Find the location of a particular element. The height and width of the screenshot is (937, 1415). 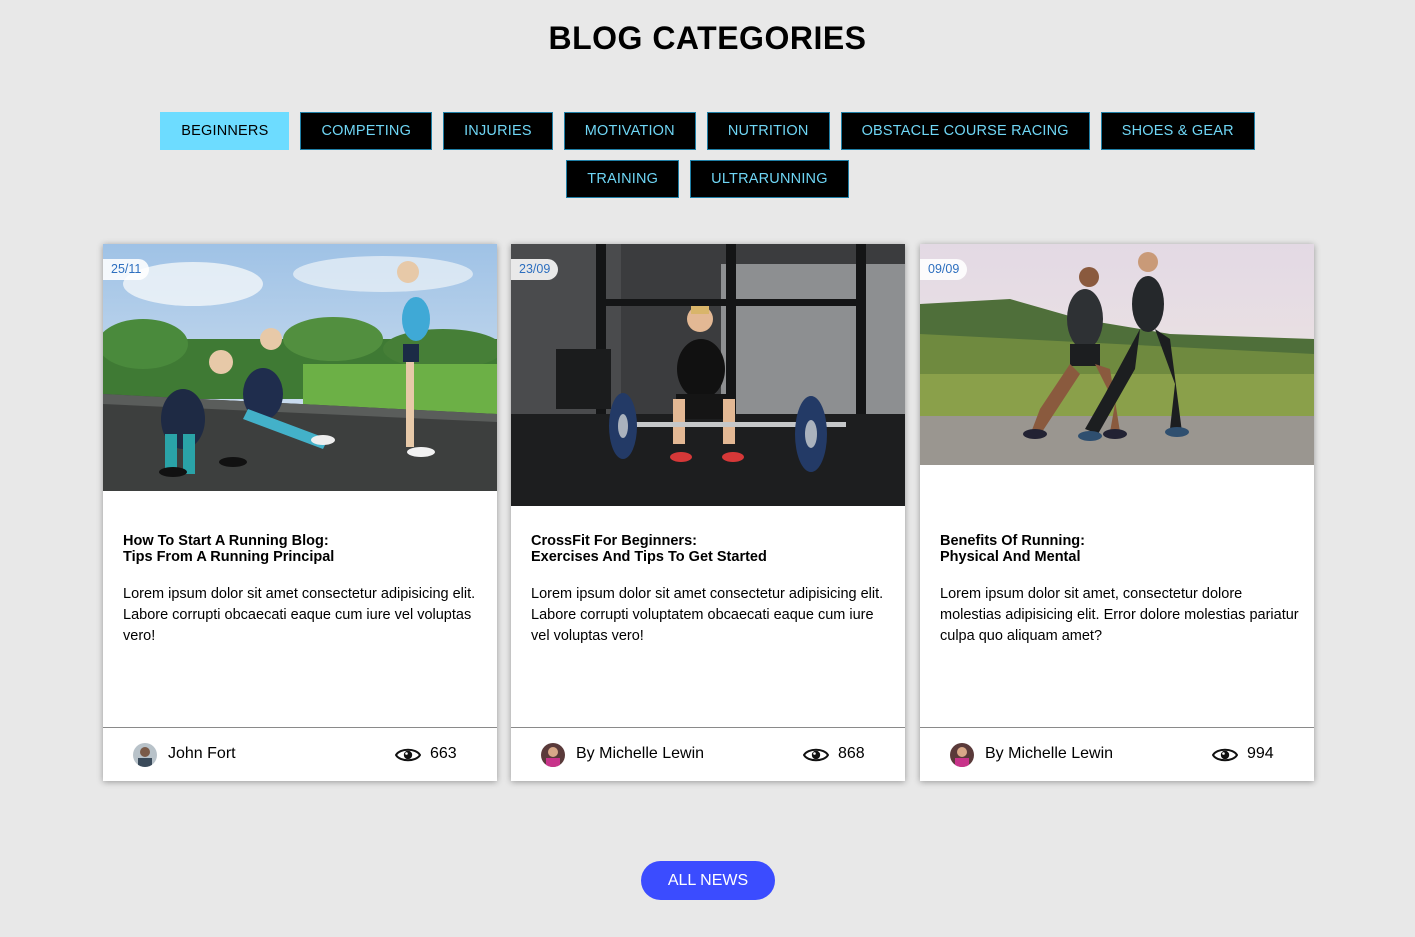

view-count: 994 is located at coordinates (1260, 753).